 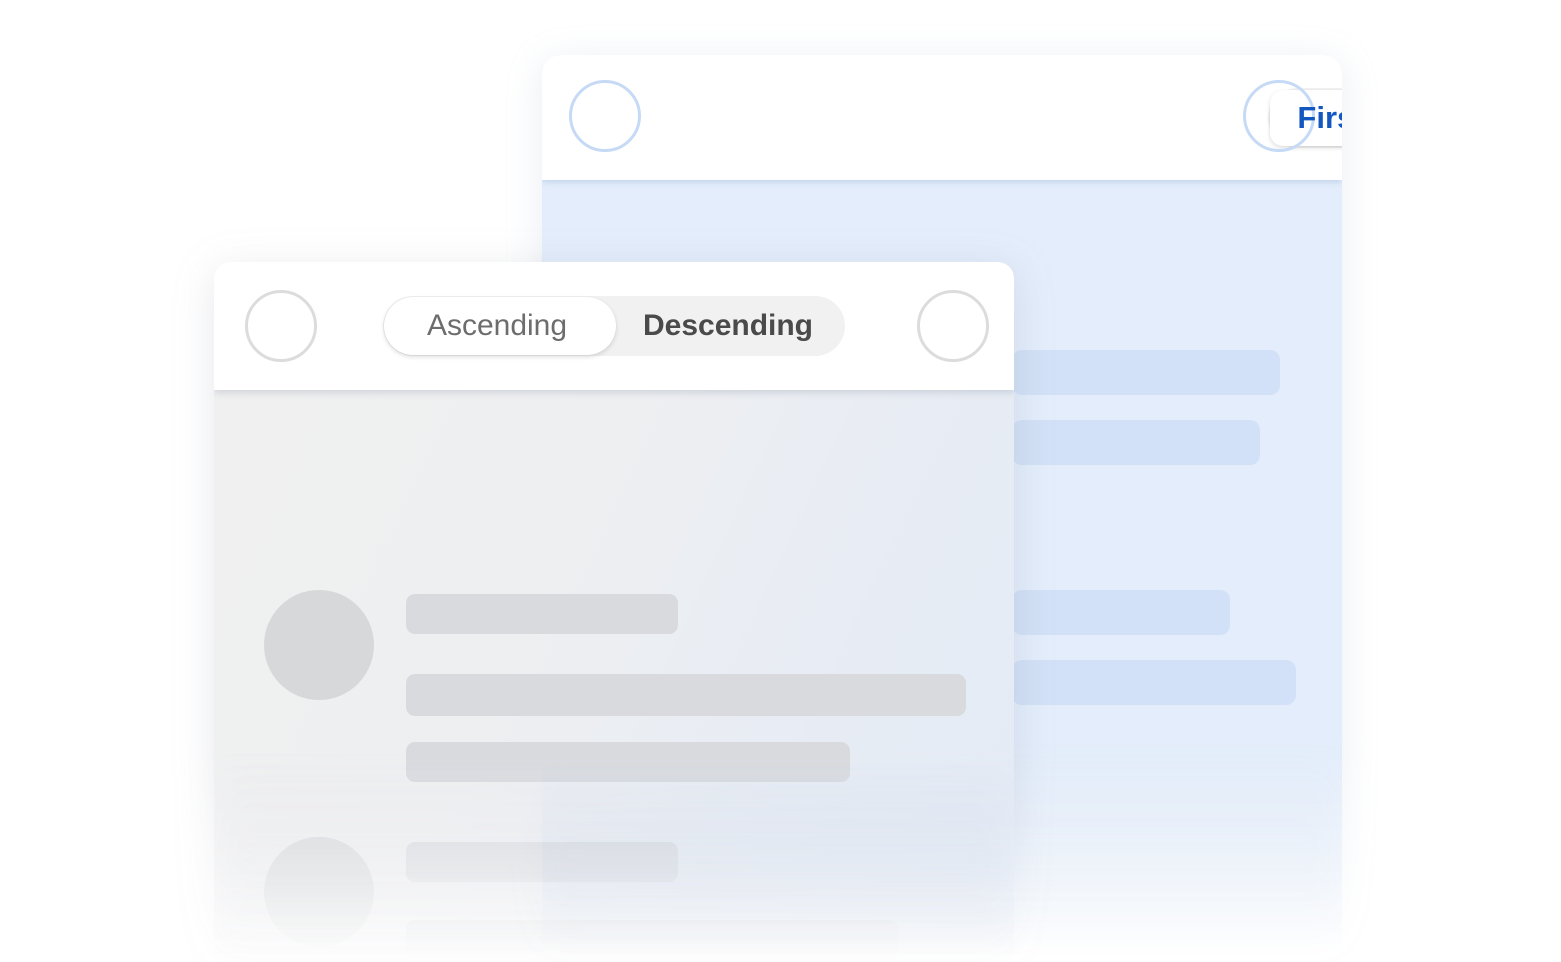 What do you see at coordinates (497, 325) in the screenshot?
I see `segment-ascending-label: Ascending` at bounding box center [497, 325].